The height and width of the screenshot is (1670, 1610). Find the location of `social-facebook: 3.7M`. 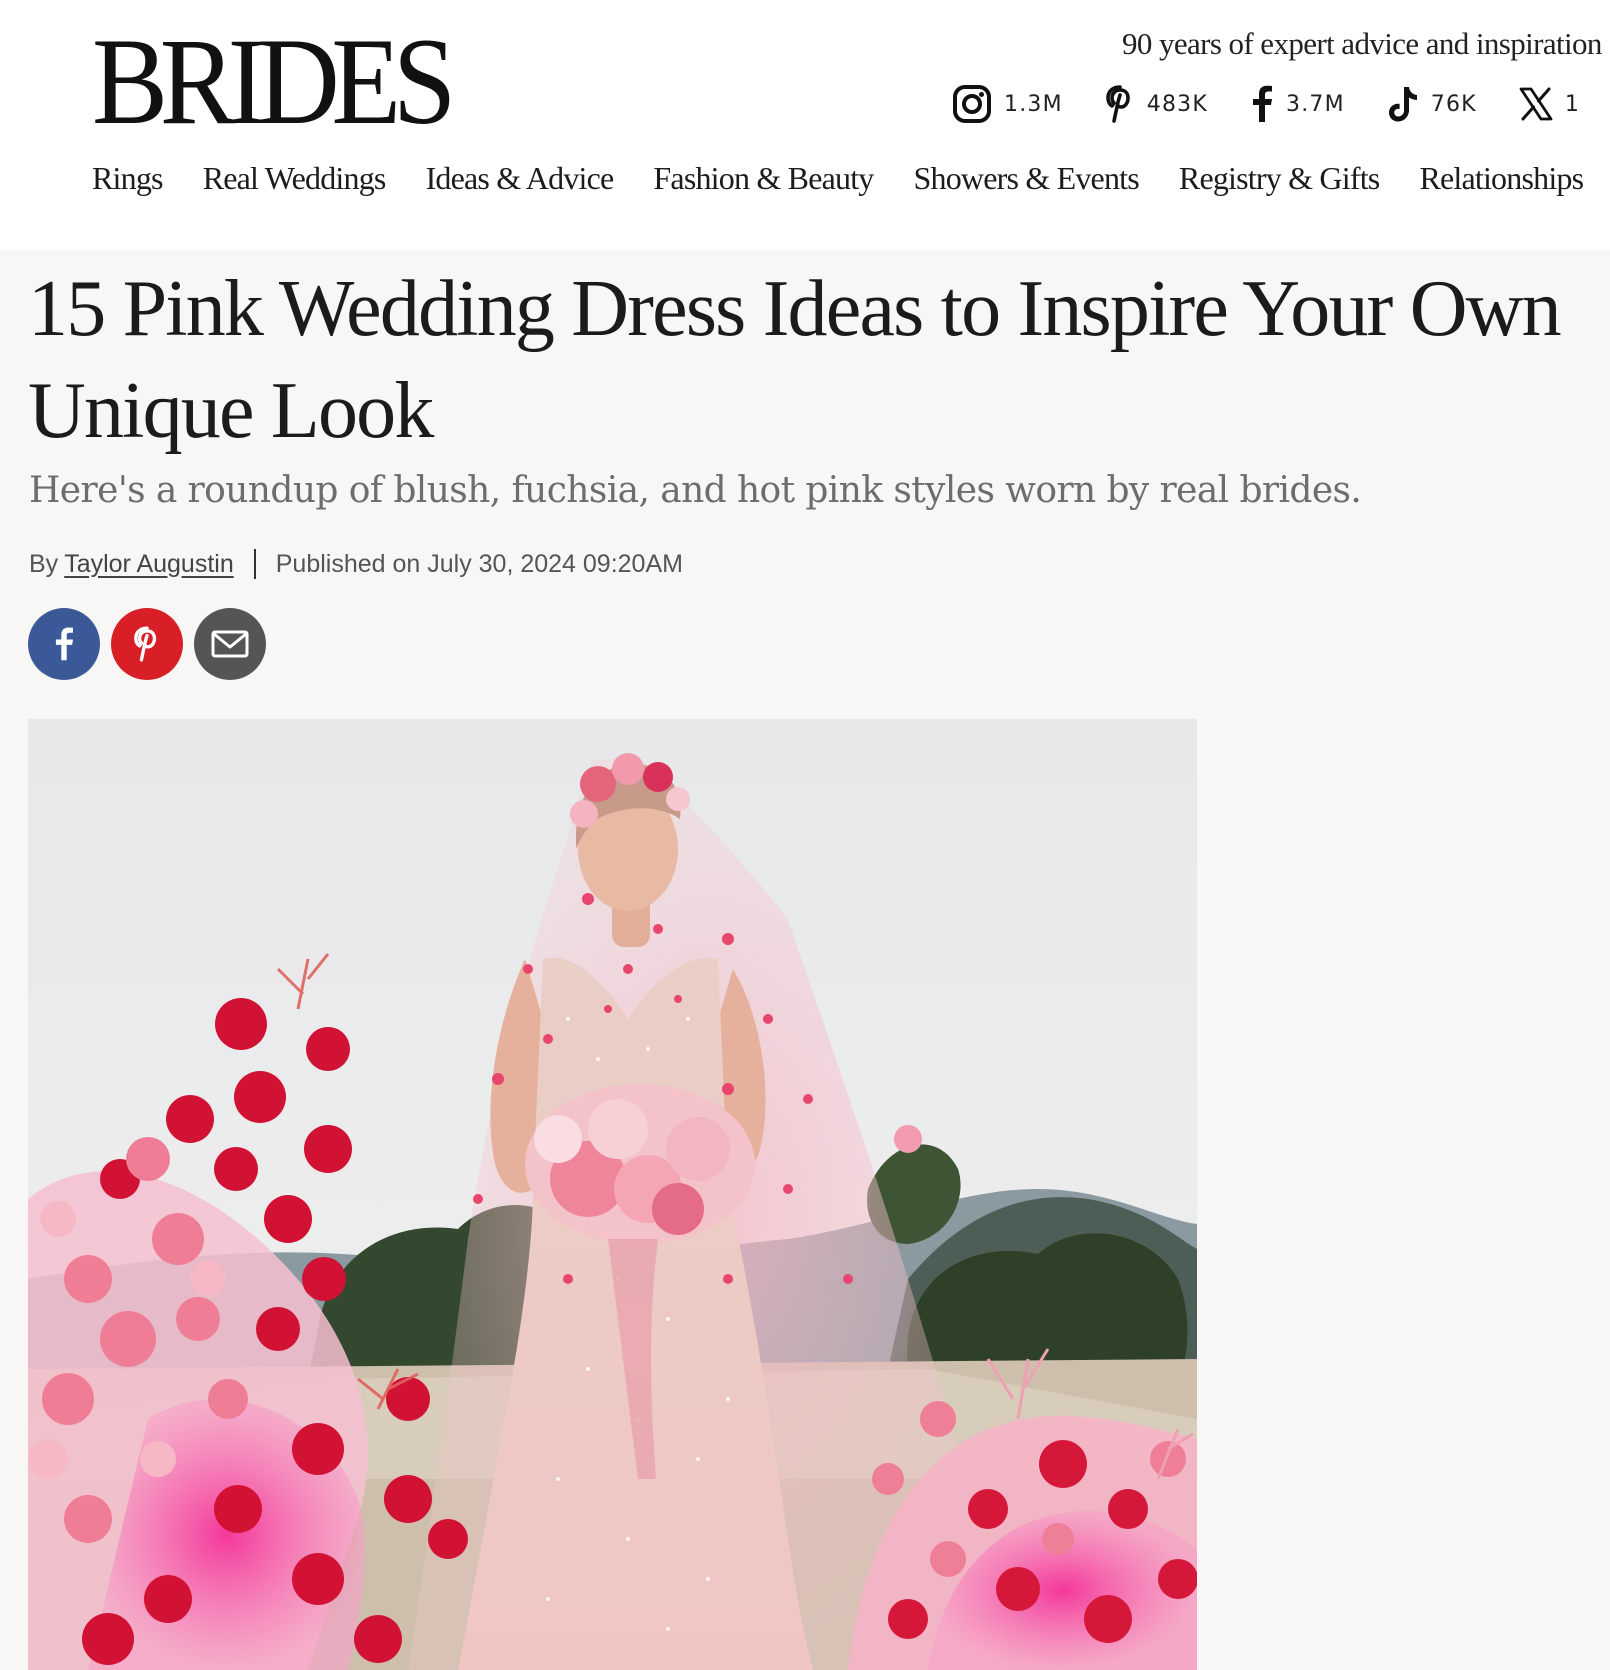

social-facebook: 3.7M is located at coordinates (1297, 104).